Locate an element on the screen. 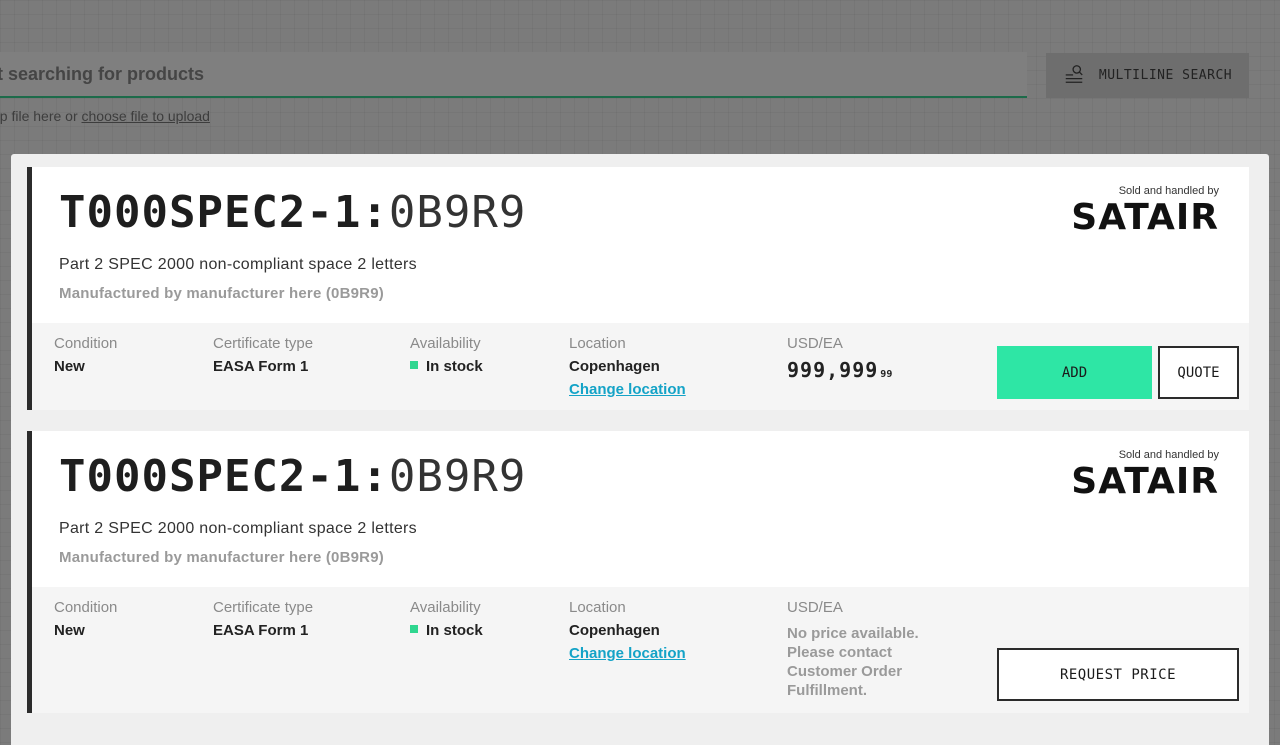 The image size is (1280, 745). search-input is located at coordinates (495, 74).